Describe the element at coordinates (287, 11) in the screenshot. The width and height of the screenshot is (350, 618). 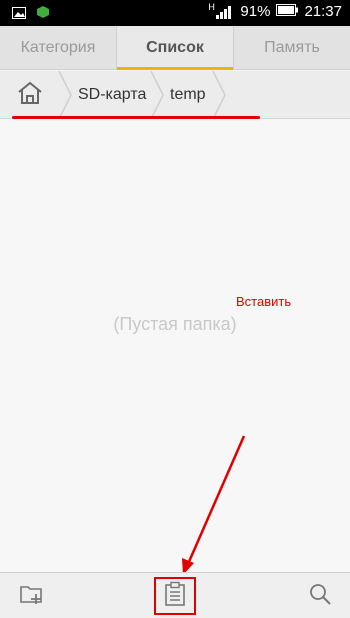
I see `battery-icon` at that location.